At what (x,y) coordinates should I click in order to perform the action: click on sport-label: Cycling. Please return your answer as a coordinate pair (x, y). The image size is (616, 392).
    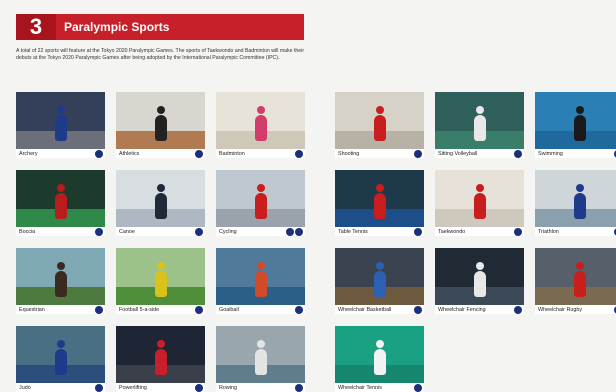
    Looking at the image, I should click on (228, 231).